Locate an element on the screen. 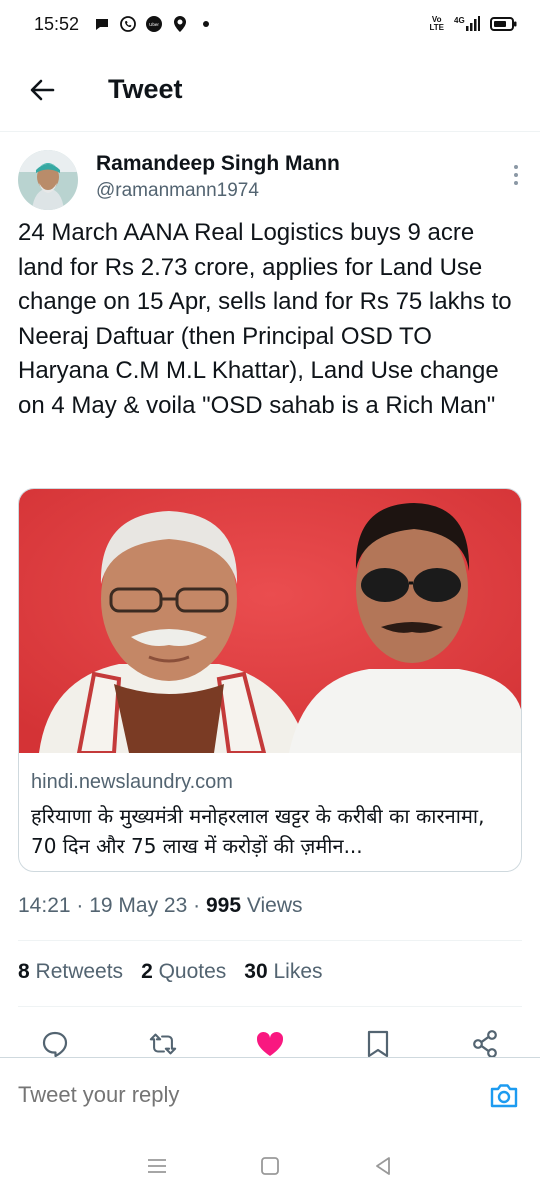 The image size is (540, 1200). quotes-count: 2 is located at coordinates (147, 971).